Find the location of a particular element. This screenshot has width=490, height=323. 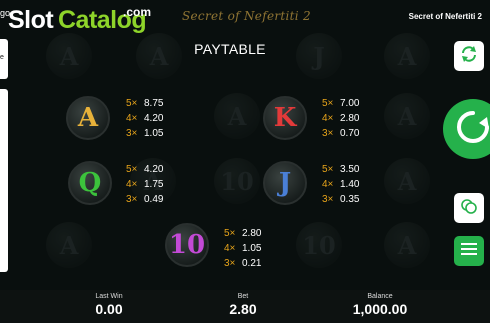

watermark-com: .com is located at coordinates (137, 12).